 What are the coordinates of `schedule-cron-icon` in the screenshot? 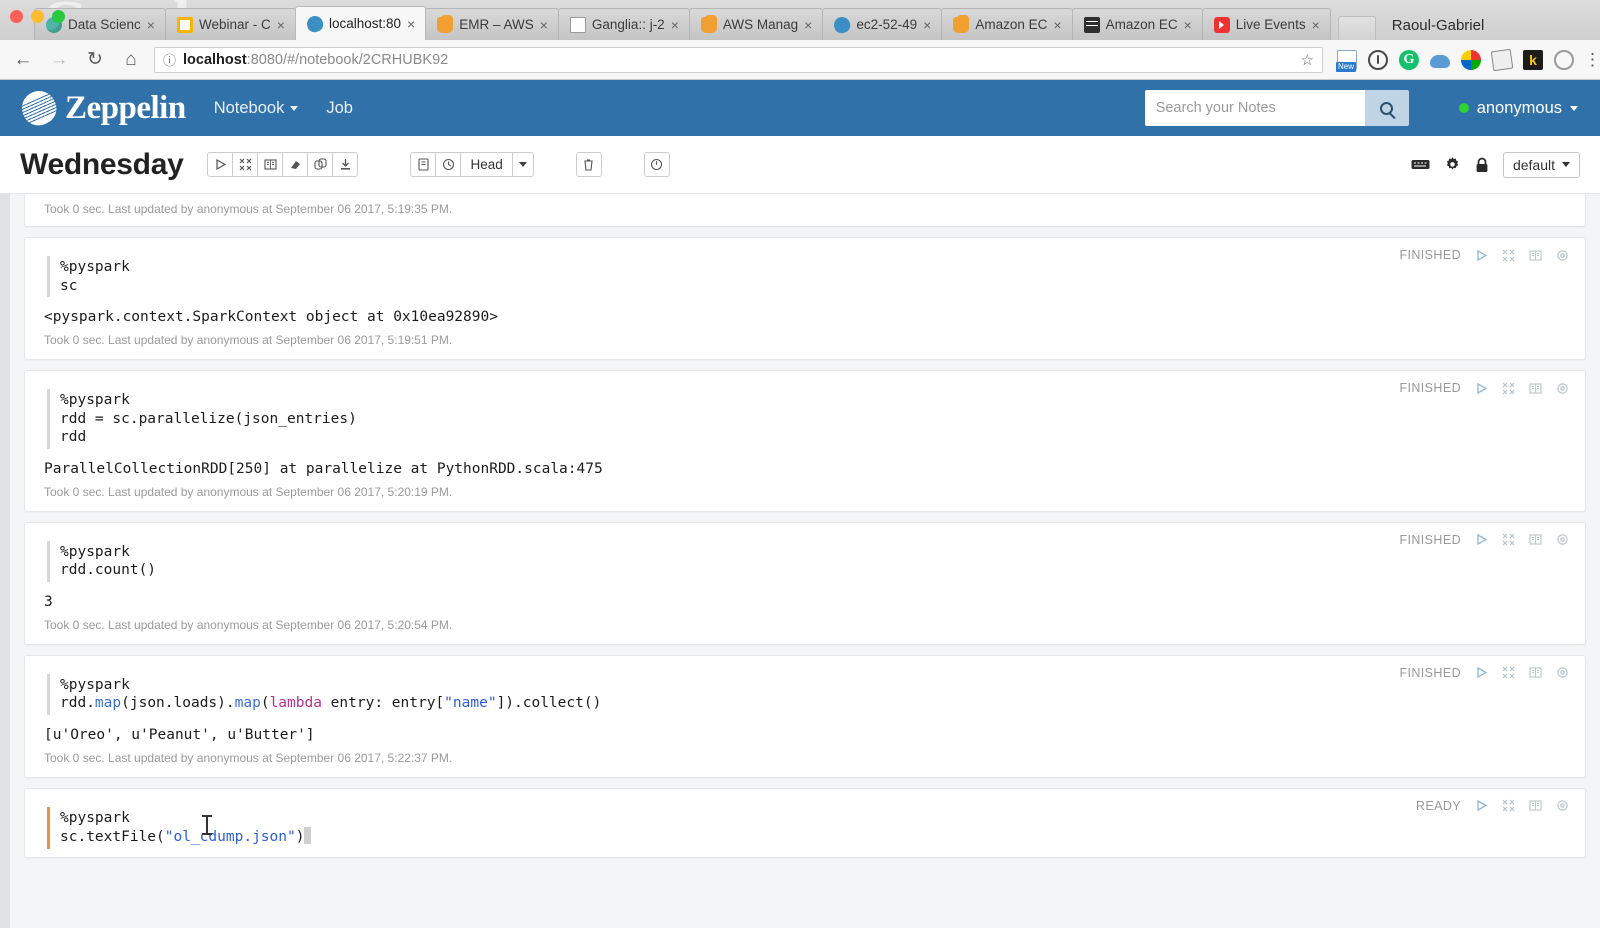 It's located at (656, 164).